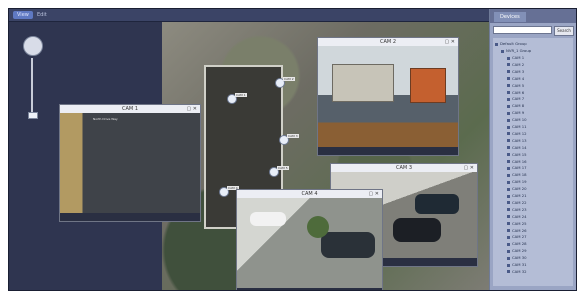 This screenshot has width=581, height=295. Describe the element at coordinates (517, 223) in the screenshot. I see `tree-item-camera: CAM 25` at that location.